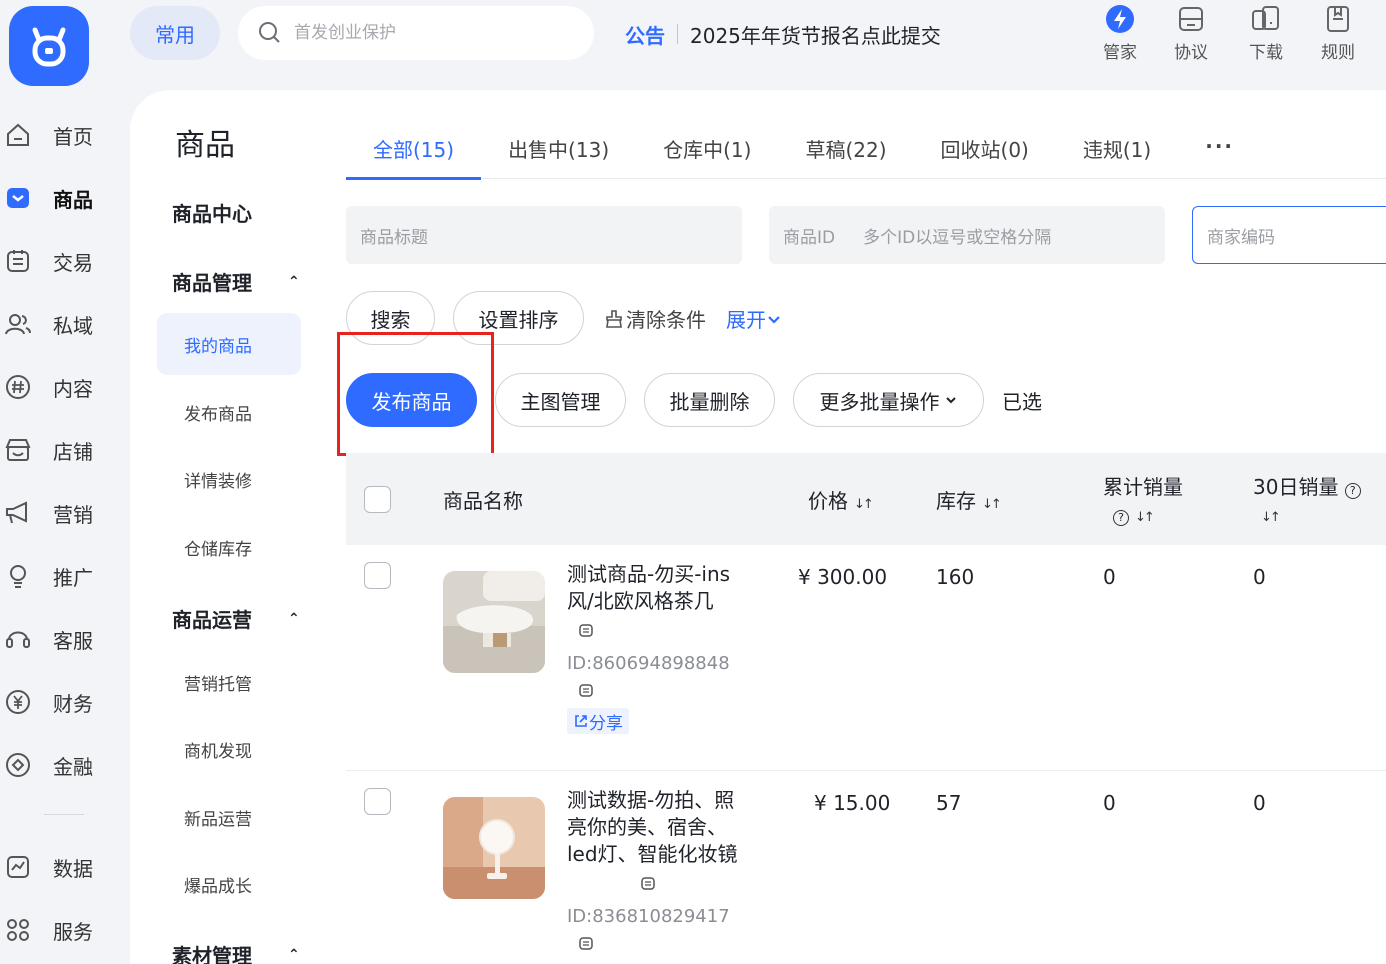 The width and height of the screenshot is (1386, 964). What do you see at coordinates (657, 588) in the screenshot?
I see `product-name: 测试商品-勿买-ins风/北欧风格茶几` at bounding box center [657, 588].